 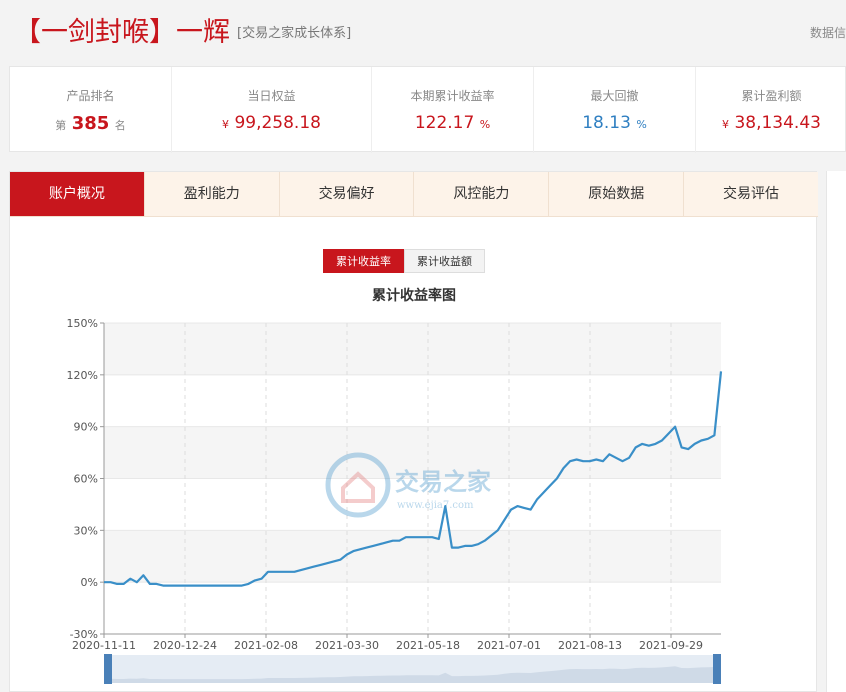 I want to click on y-tick-label: 30%, so click(x=86, y=530).